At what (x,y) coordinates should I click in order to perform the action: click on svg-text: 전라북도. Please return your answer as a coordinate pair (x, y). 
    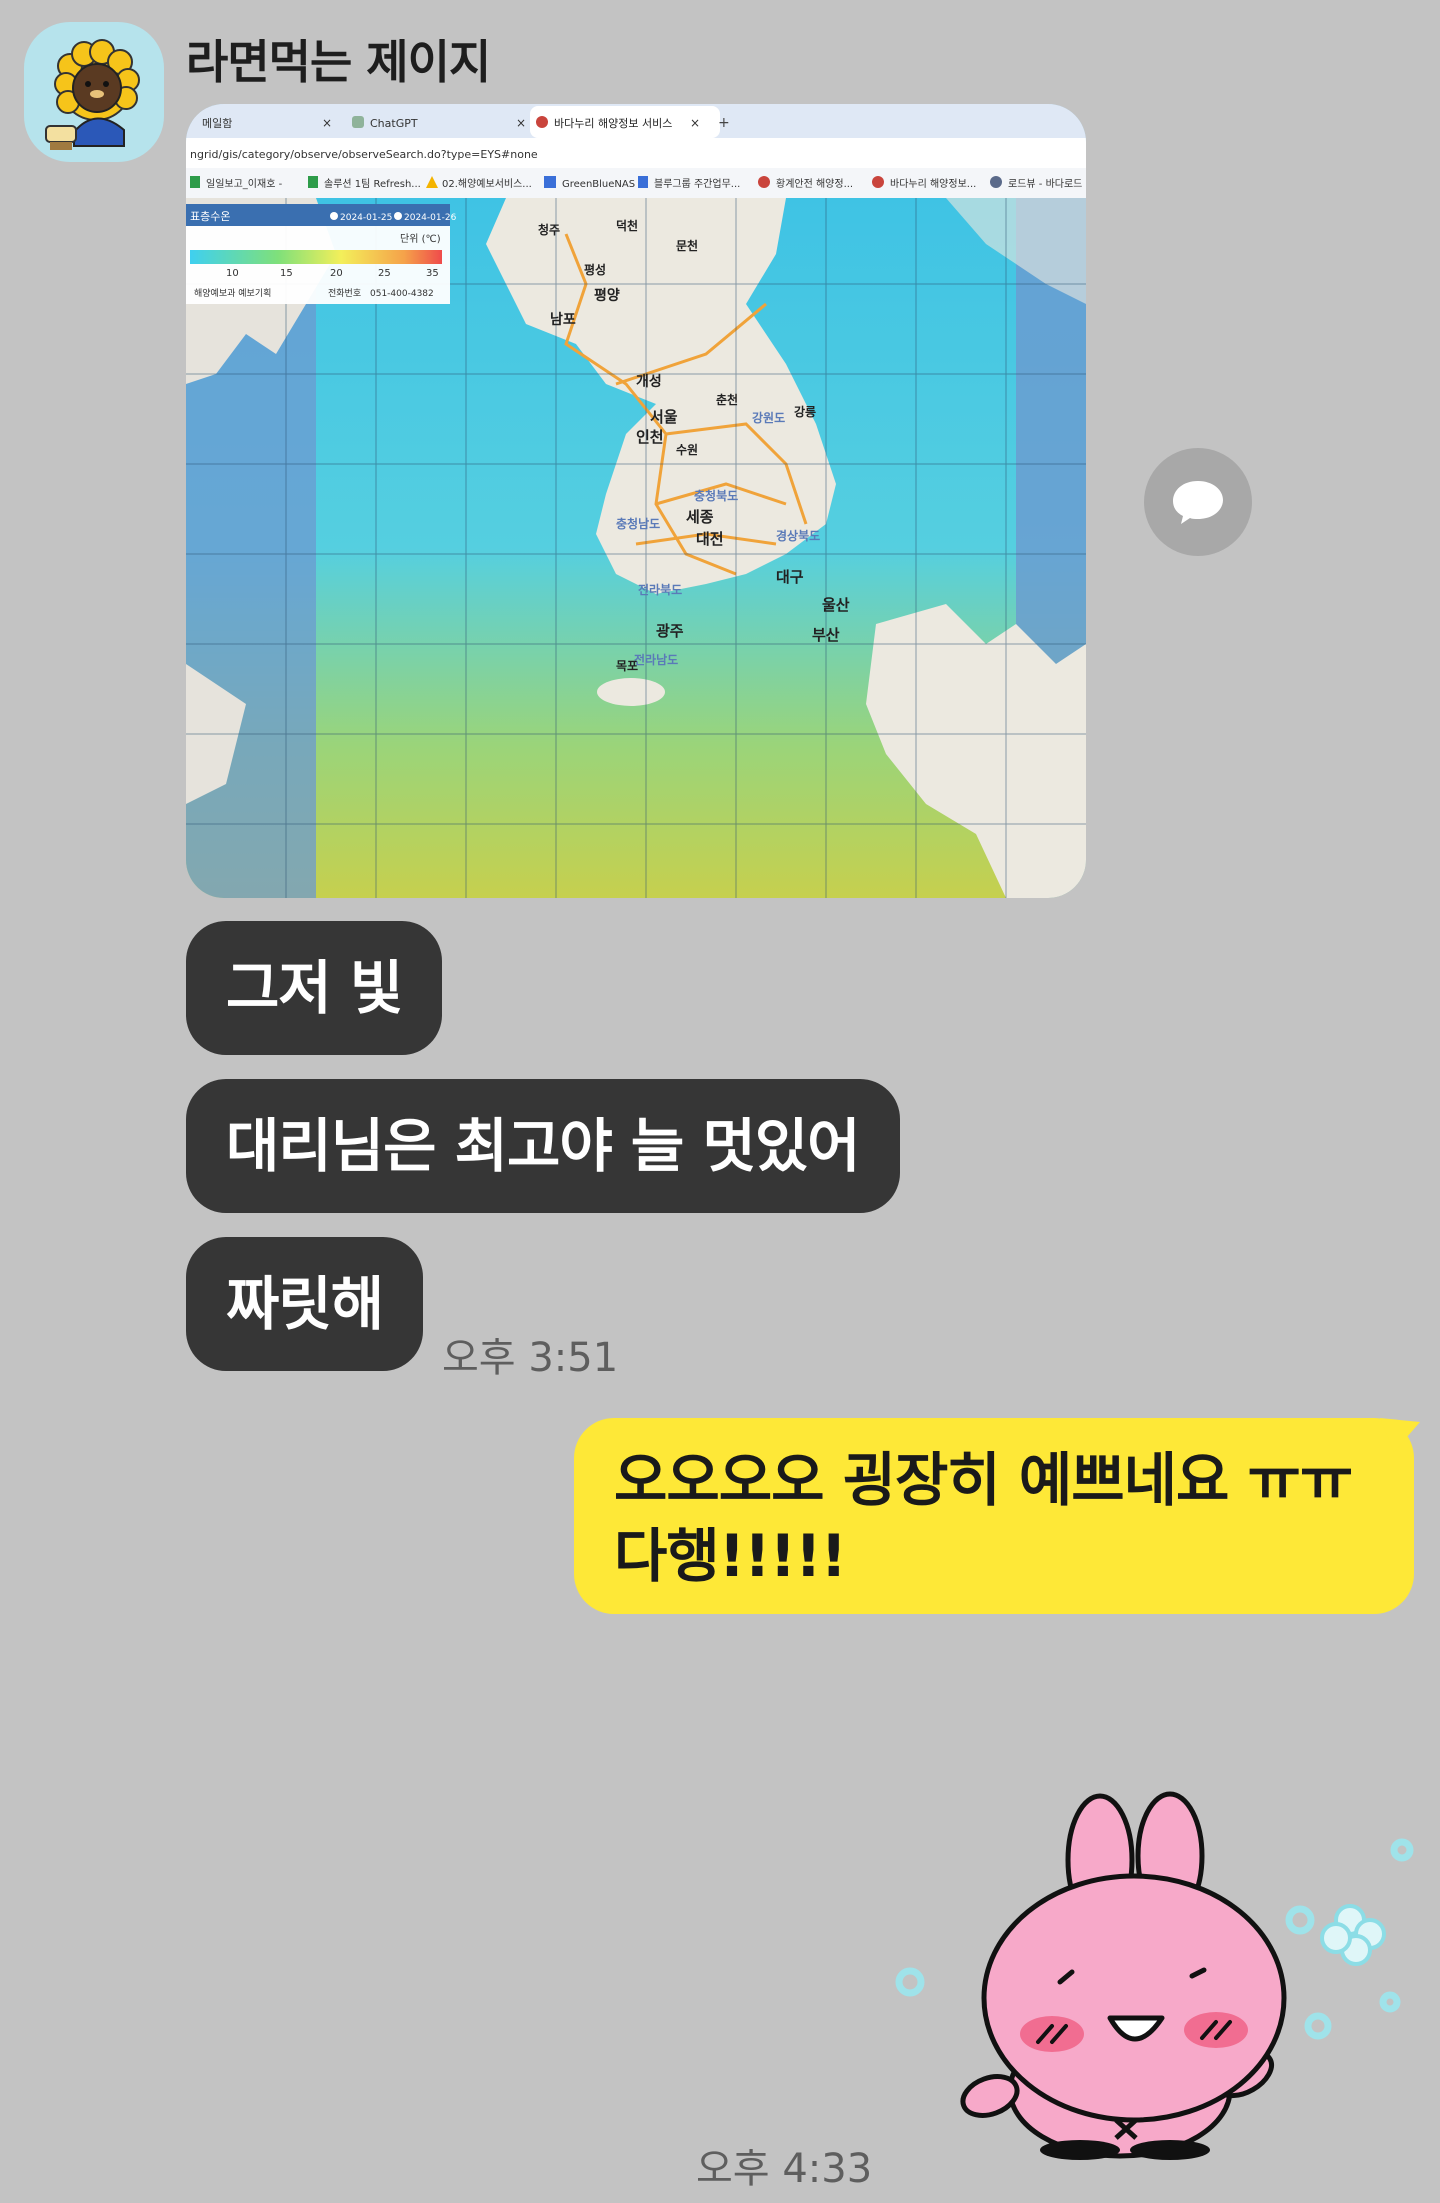
    Looking at the image, I should click on (660, 589).